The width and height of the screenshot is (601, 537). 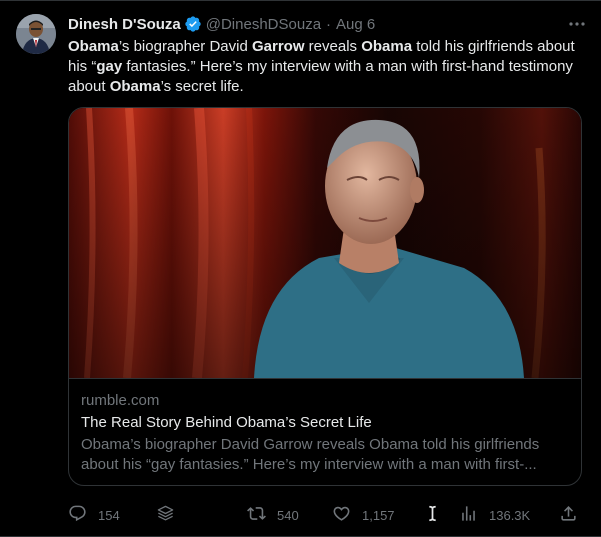 I want to click on author-name: Dinesh D'Souza, so click(x=124, y=24).